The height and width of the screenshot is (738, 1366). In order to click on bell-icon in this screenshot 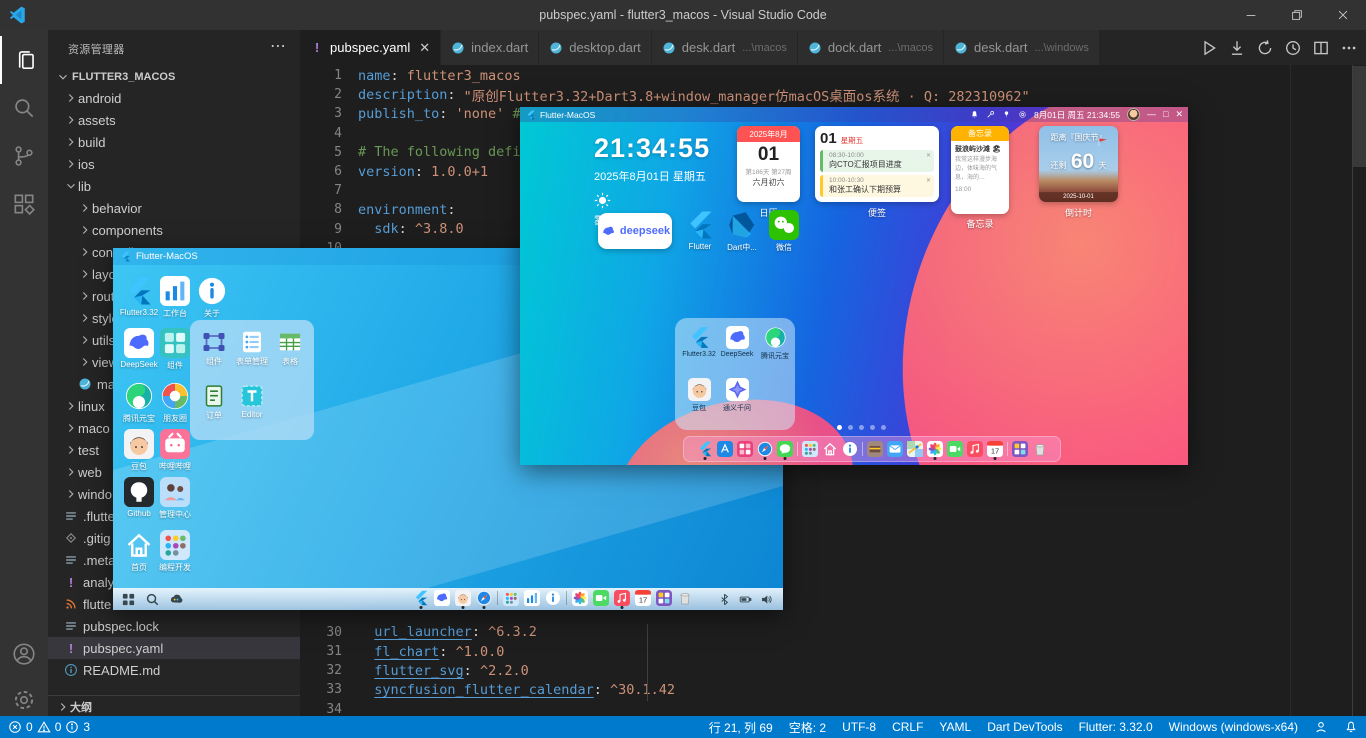, I will do `click(974, 114)`.